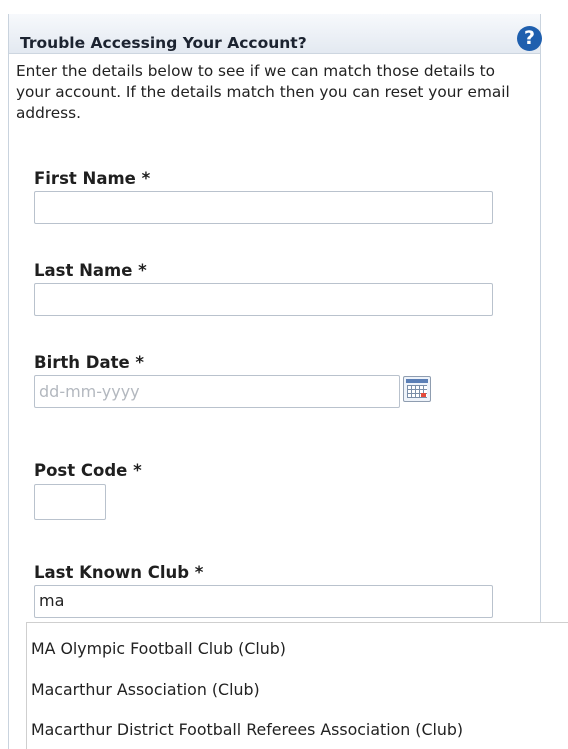 The height and width of the screenshot is (749, 568). Describe the element at coordinates (263, 299) in the screenshot. I see `last-name-input` at that location.